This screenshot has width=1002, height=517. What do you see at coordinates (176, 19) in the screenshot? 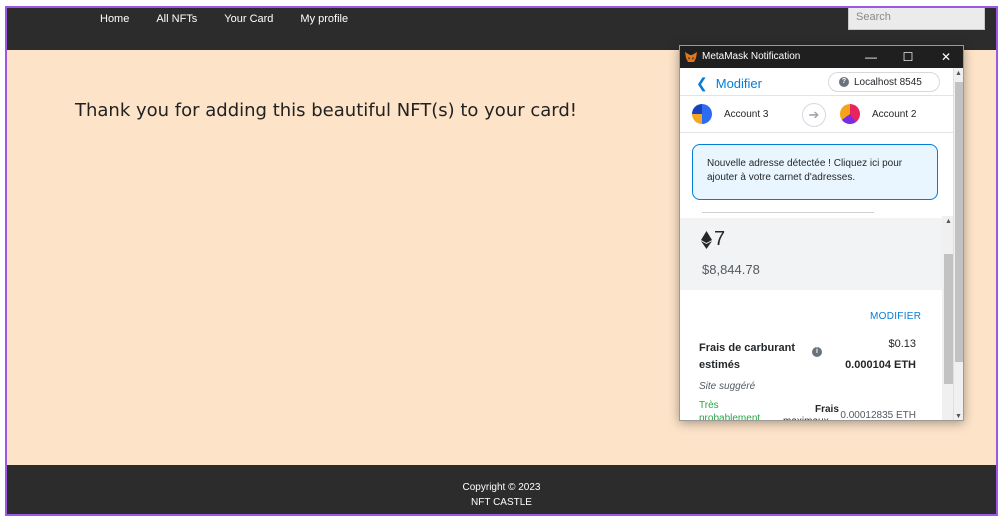
I see `nav-all-nfts: All NFTs` at bounding box center [176, 19].